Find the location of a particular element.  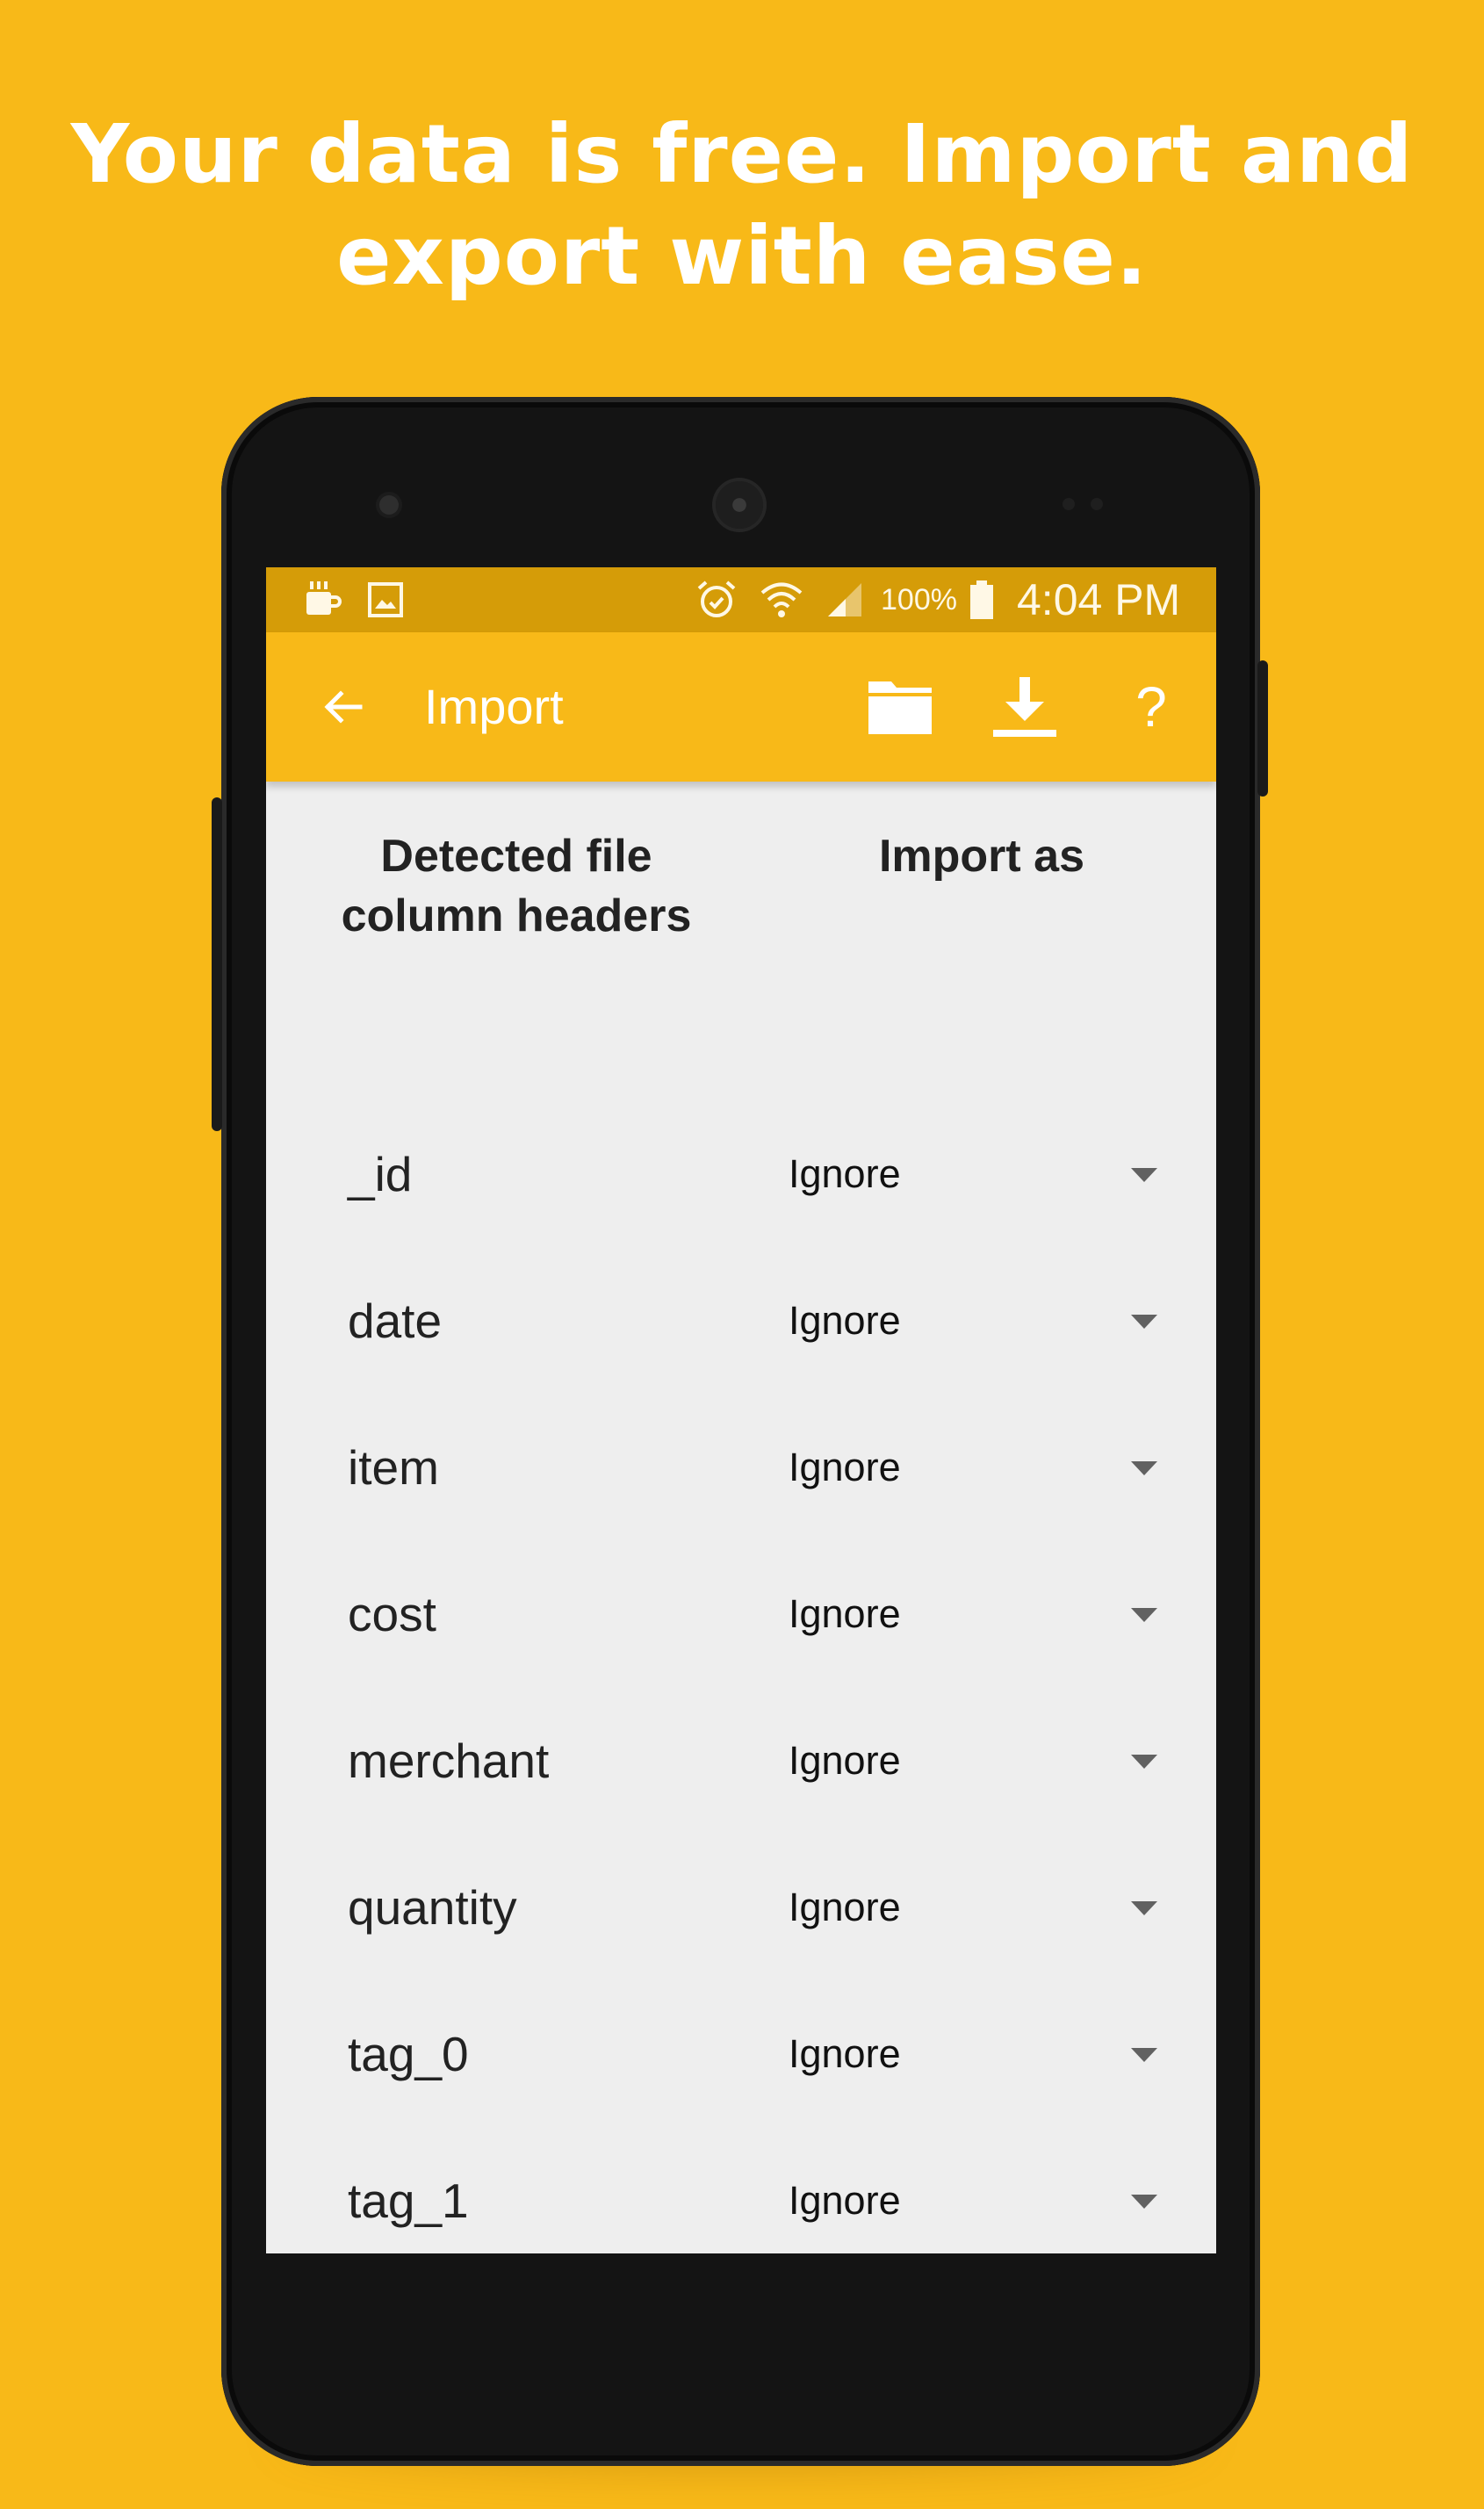

column-name: date is located at coordinates (395, 1321).